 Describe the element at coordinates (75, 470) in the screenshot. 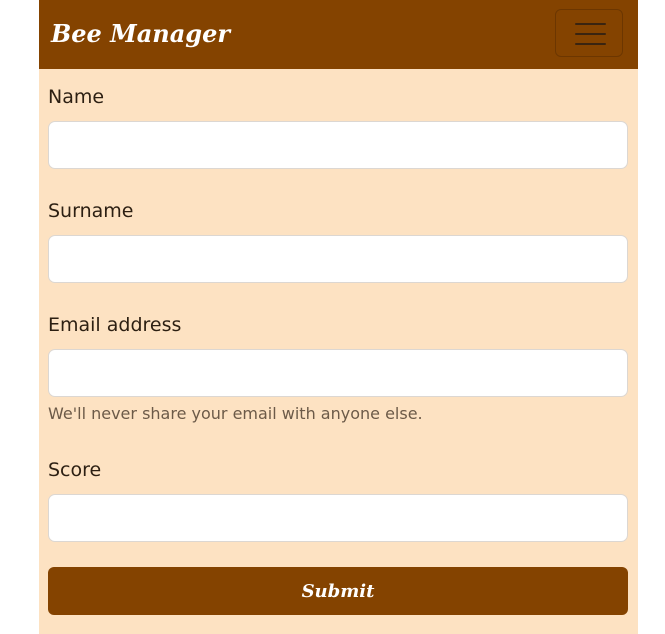

I see `score-label: Score` at that location.